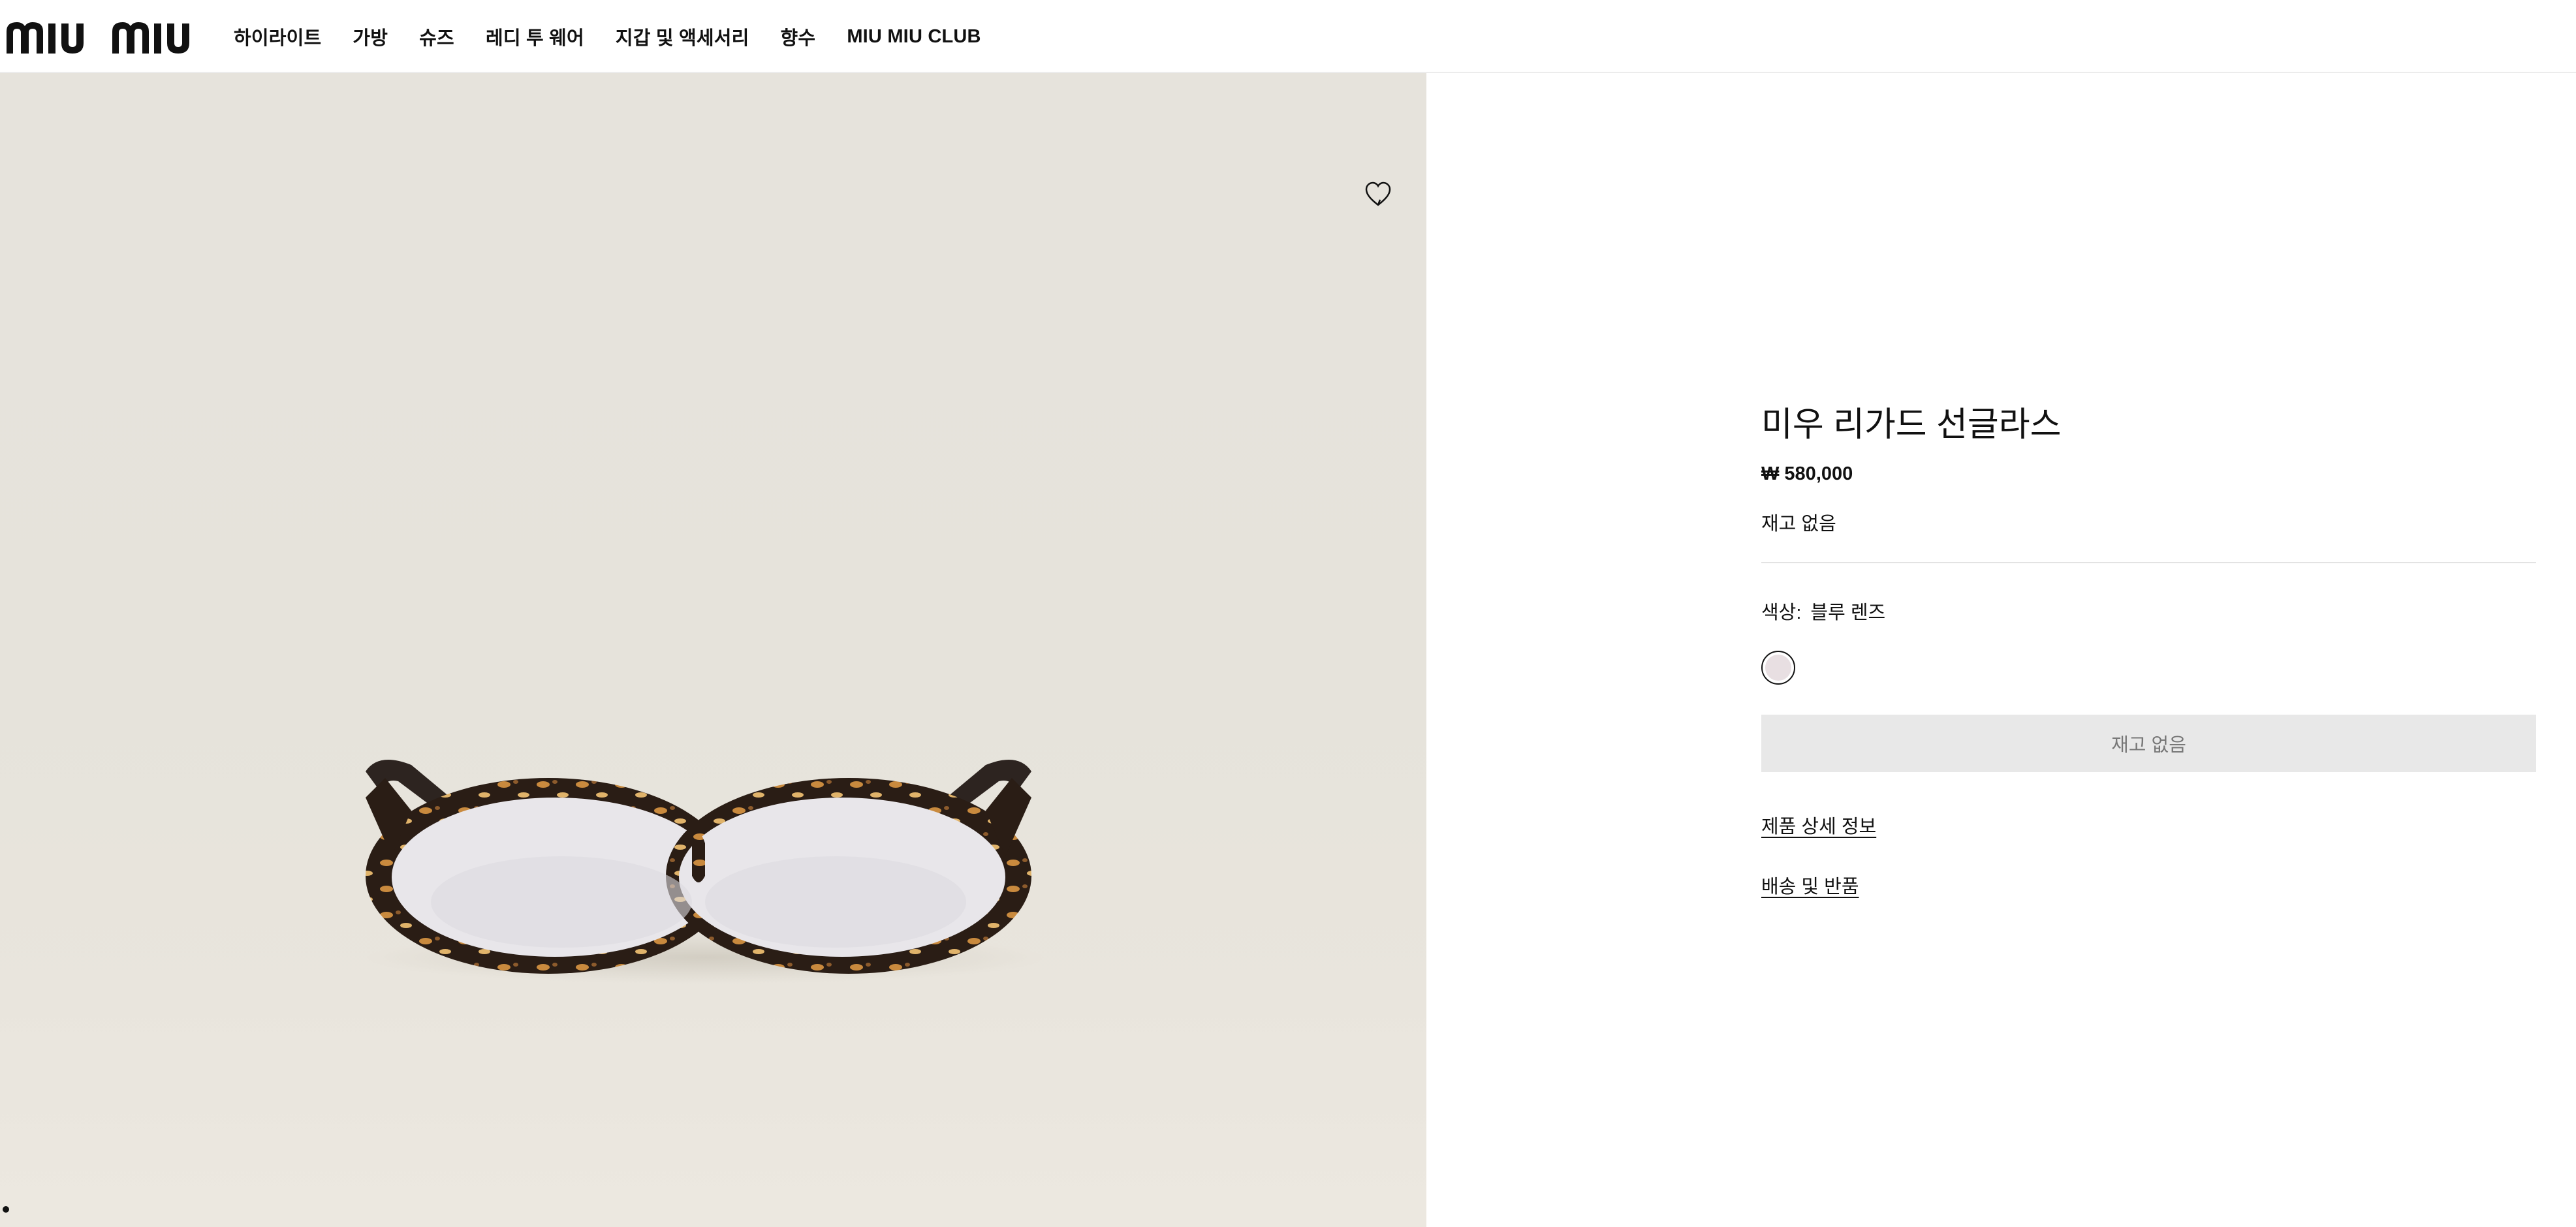 This screenshot has height=1227, width=2576. What do you see at coordinates (2148, 563) in the screenshot?
I see `divider` at bounding box center [2148, 563].